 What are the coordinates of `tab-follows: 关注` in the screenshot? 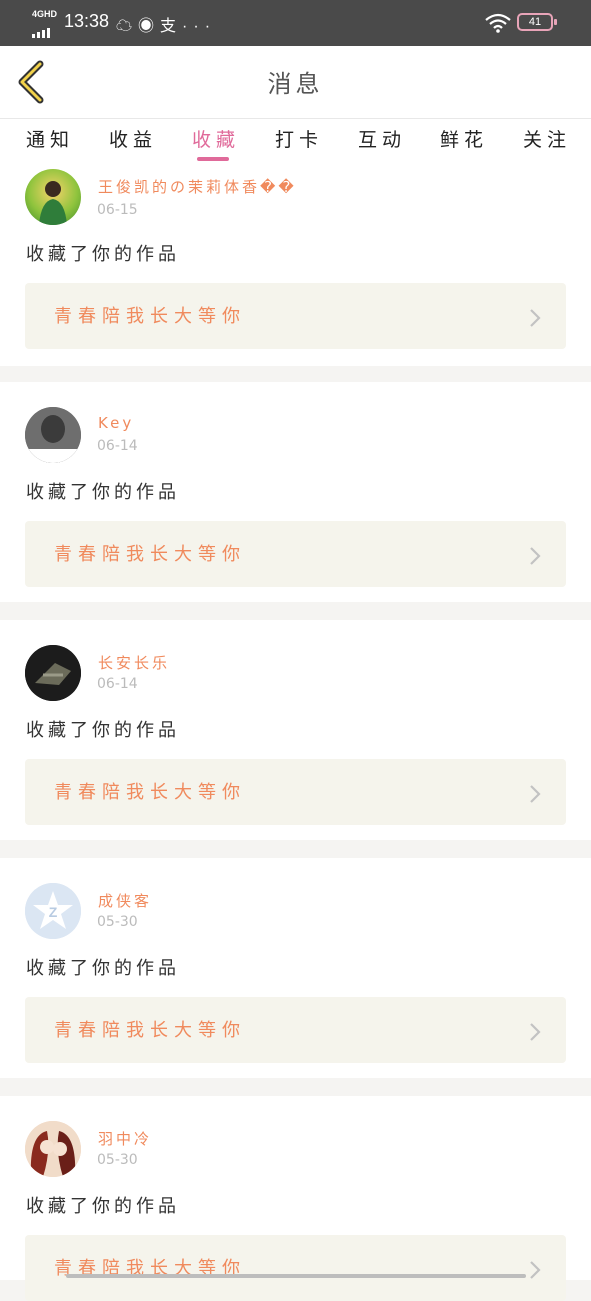 It's located at (547, 138).